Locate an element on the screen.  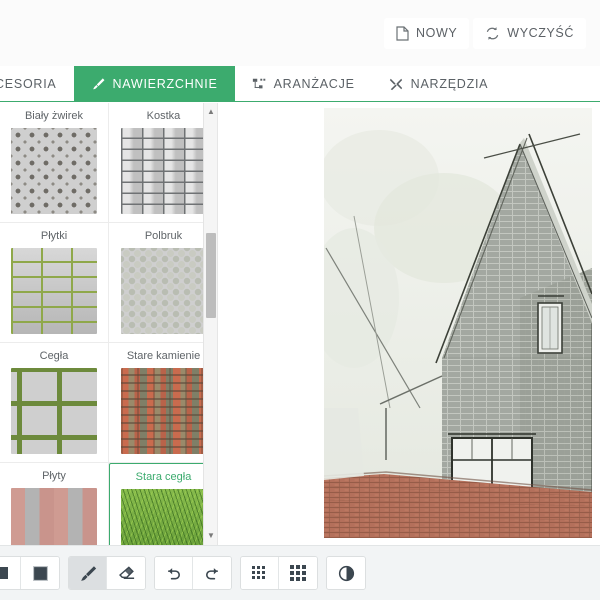
top-action-bar: NOWY WYCZYŚĆ is located at coordinates (300, 33).